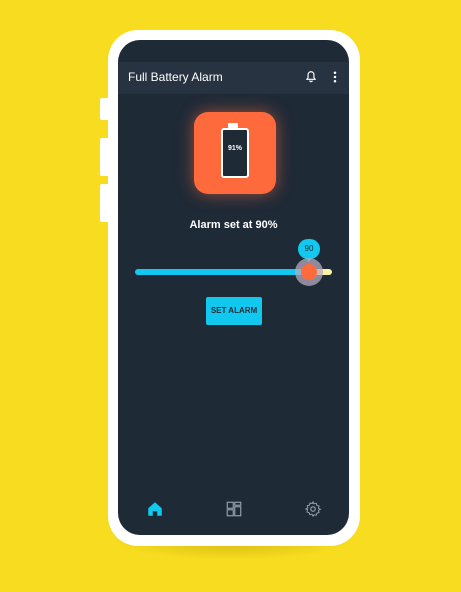 The image size is (461, 592). What do you see at coordinates (311, 77) in the screenshot?
I see `bell-icon` at bounding box center [311, 77].